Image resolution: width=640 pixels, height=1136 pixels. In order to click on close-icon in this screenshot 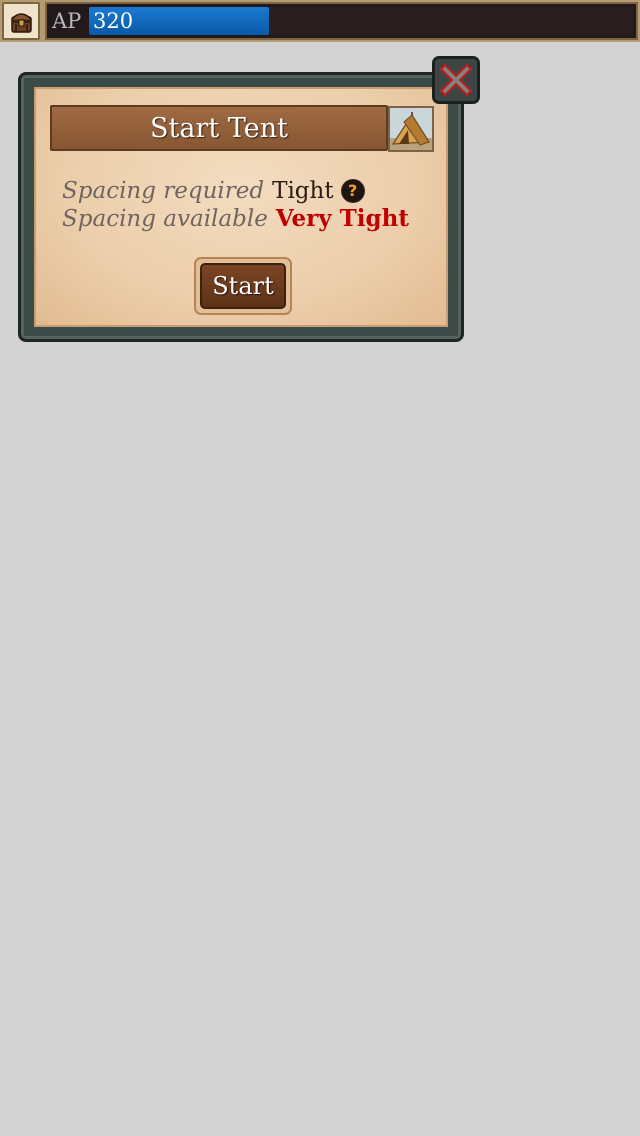, I will do `click(456, 80)`.